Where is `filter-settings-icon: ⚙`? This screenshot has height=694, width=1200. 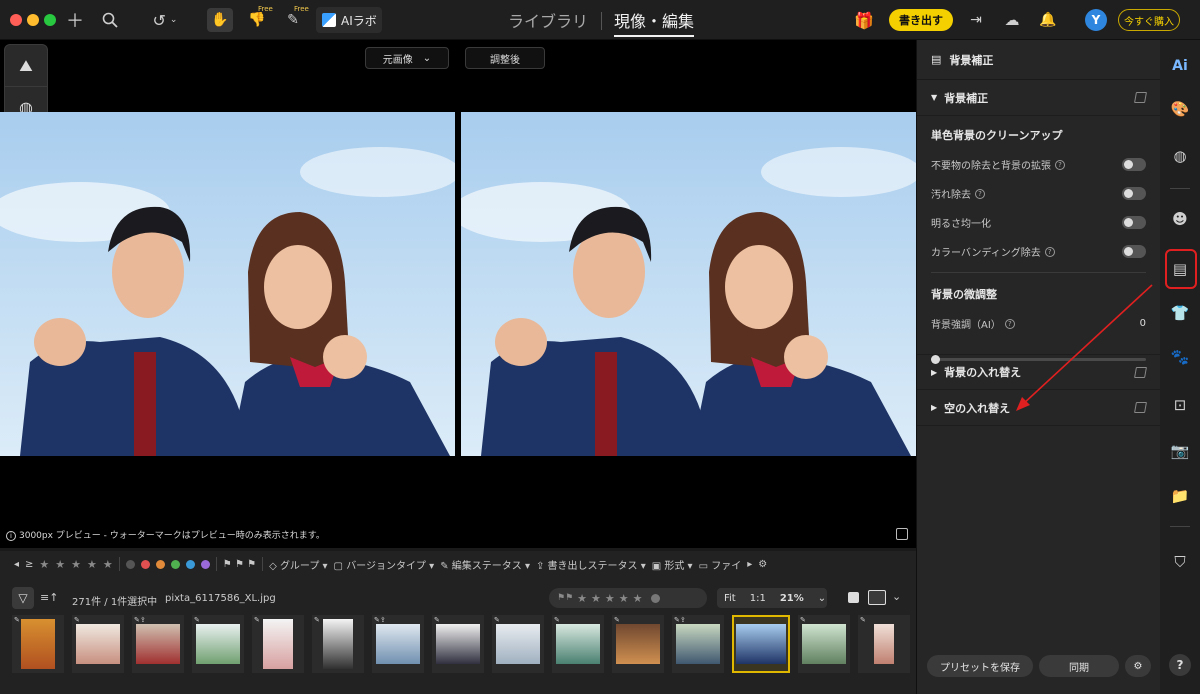 filter-settings-icon: ⚙ is located at coordinates (762, 564).